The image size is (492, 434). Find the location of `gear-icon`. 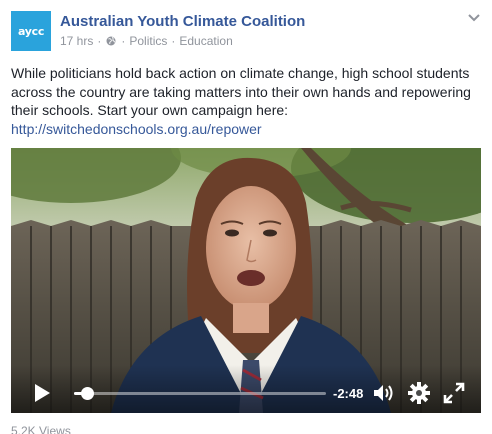

gear-icon is located at coordinates (419, 393).